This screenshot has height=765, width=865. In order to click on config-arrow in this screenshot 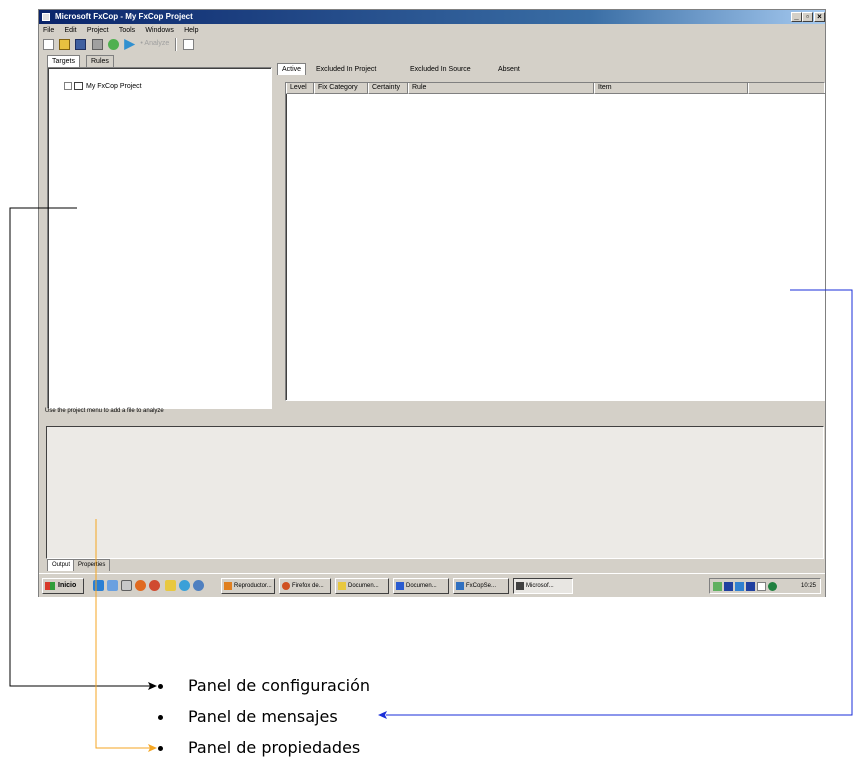, I will do `click(83, 448)`.